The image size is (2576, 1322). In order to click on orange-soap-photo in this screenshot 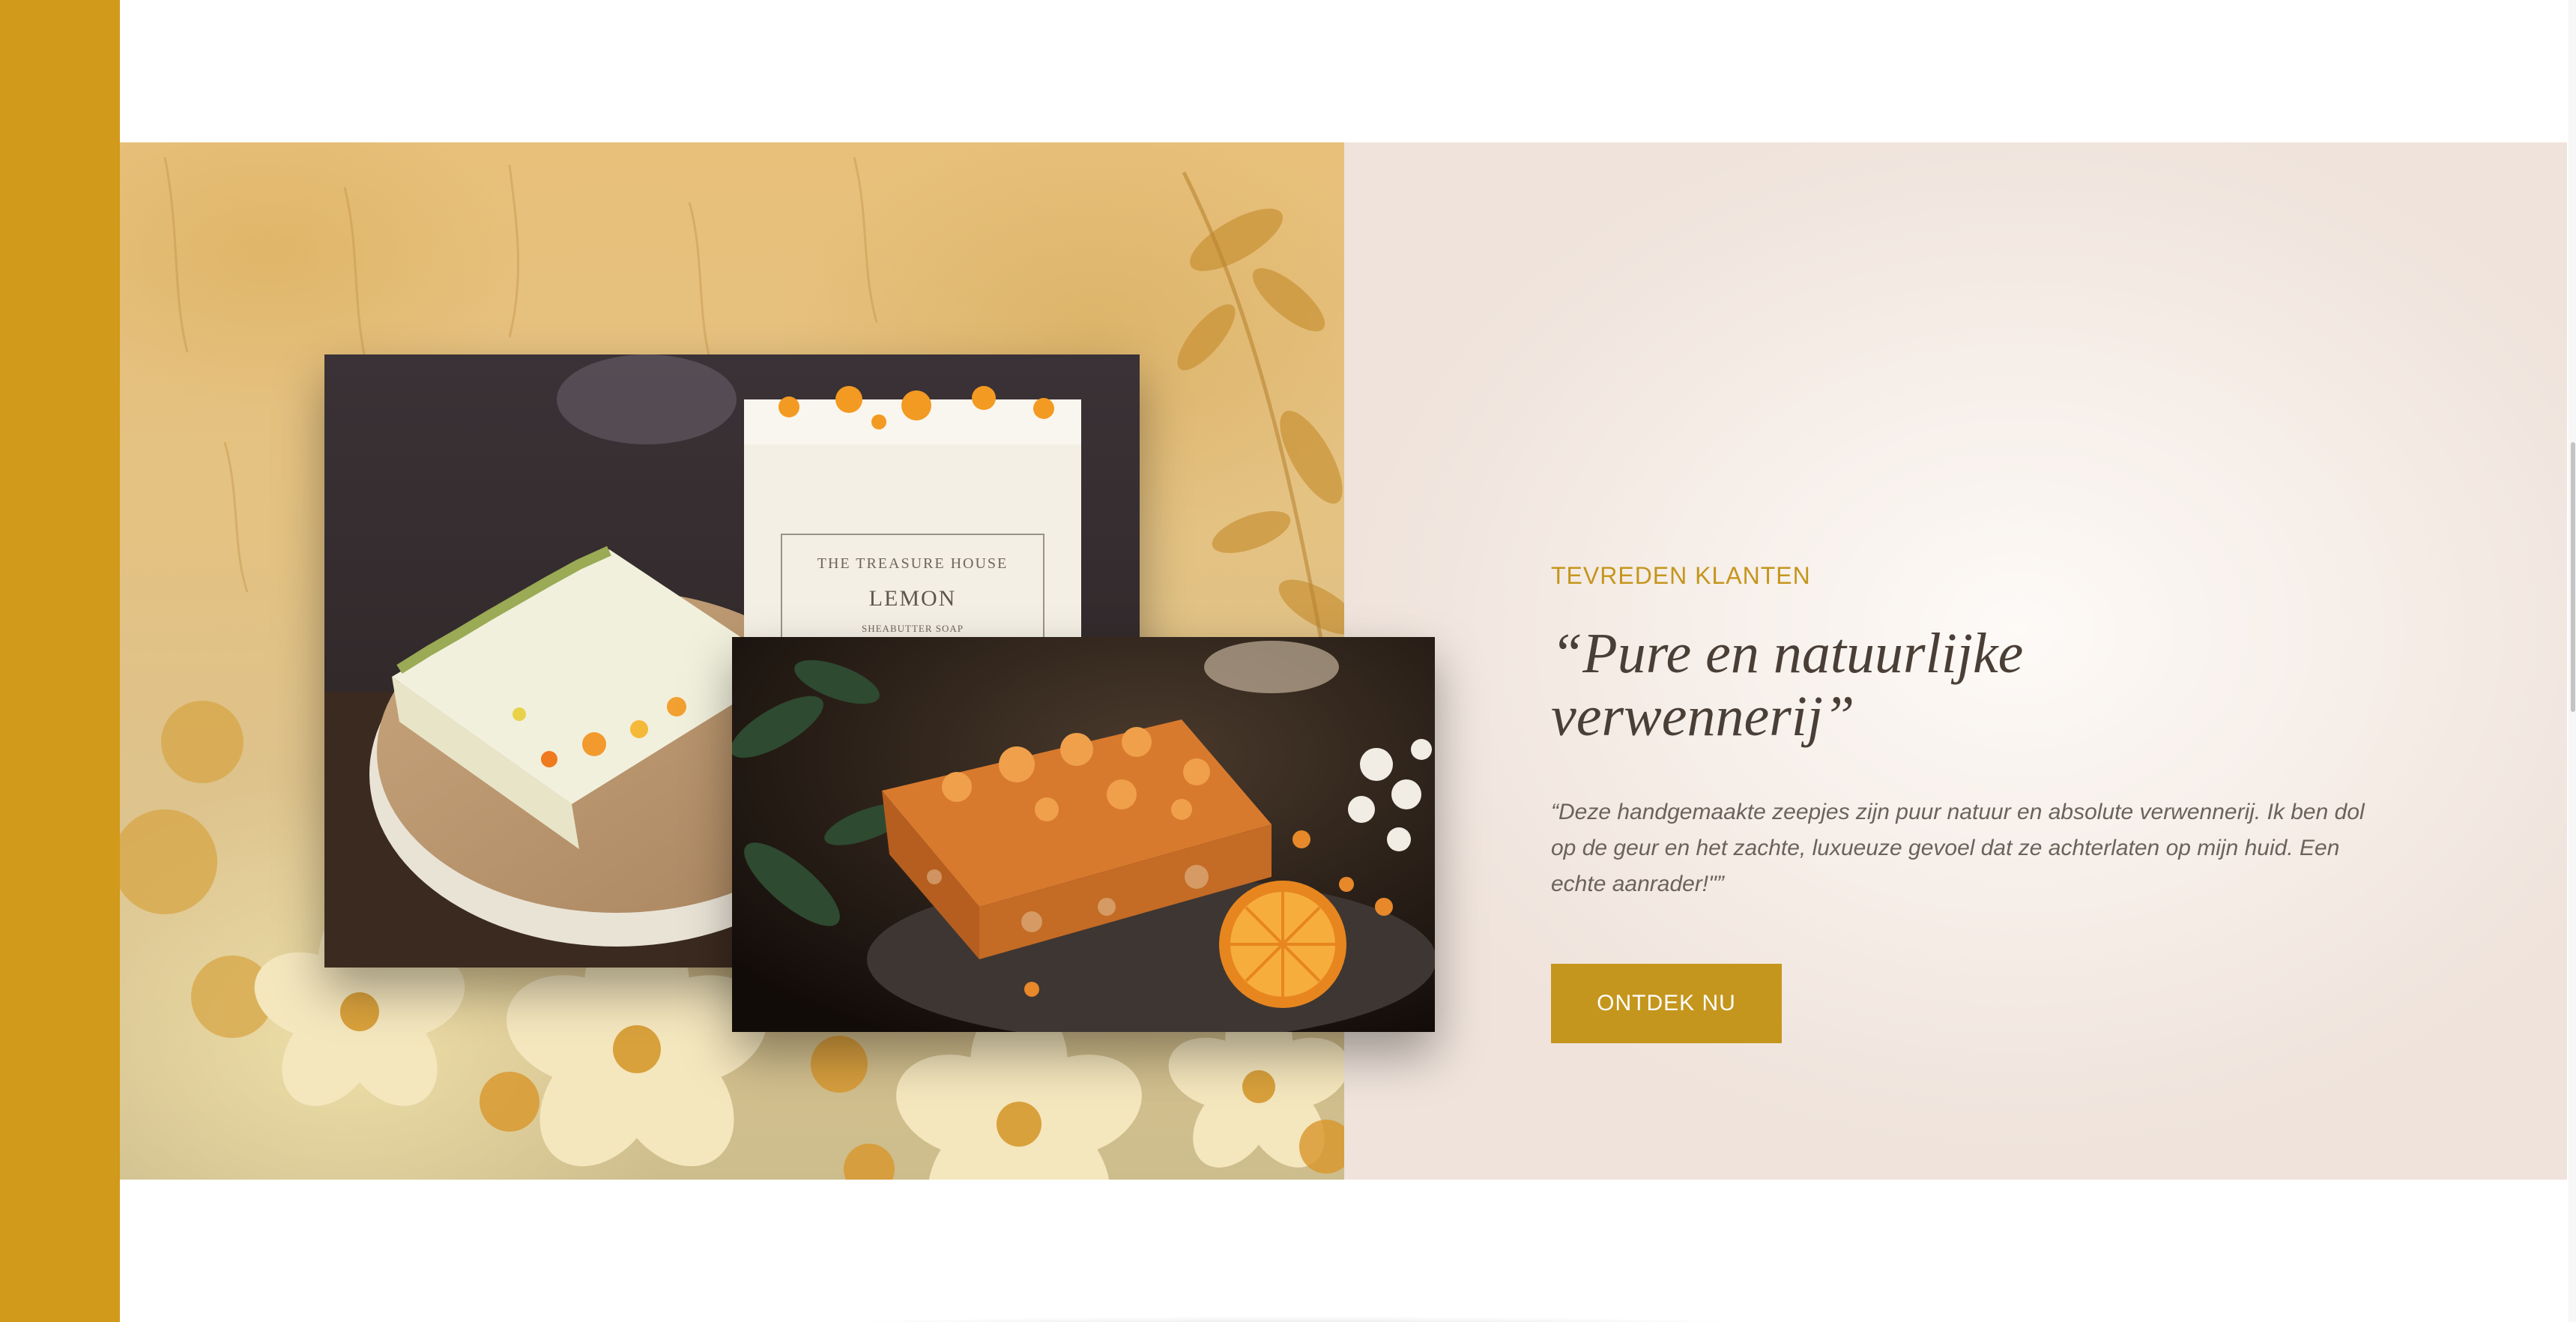, I will do `click(1083, 834)`.